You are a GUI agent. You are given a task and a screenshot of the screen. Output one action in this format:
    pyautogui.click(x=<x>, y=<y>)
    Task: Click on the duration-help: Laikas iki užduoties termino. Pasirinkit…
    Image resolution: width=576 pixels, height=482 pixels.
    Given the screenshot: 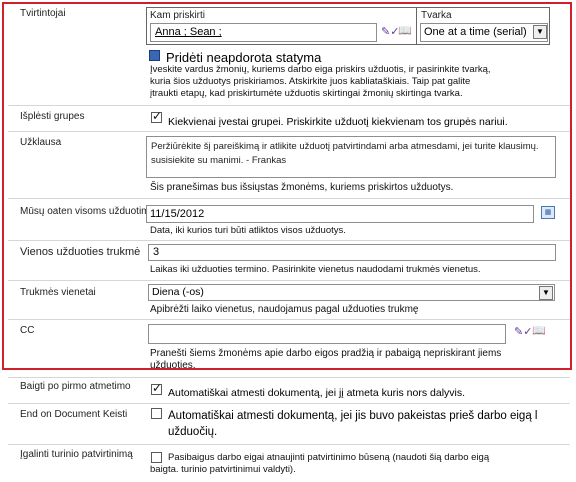 What is the action you would take?
    pyautogui.click(x=315, y=269)
    